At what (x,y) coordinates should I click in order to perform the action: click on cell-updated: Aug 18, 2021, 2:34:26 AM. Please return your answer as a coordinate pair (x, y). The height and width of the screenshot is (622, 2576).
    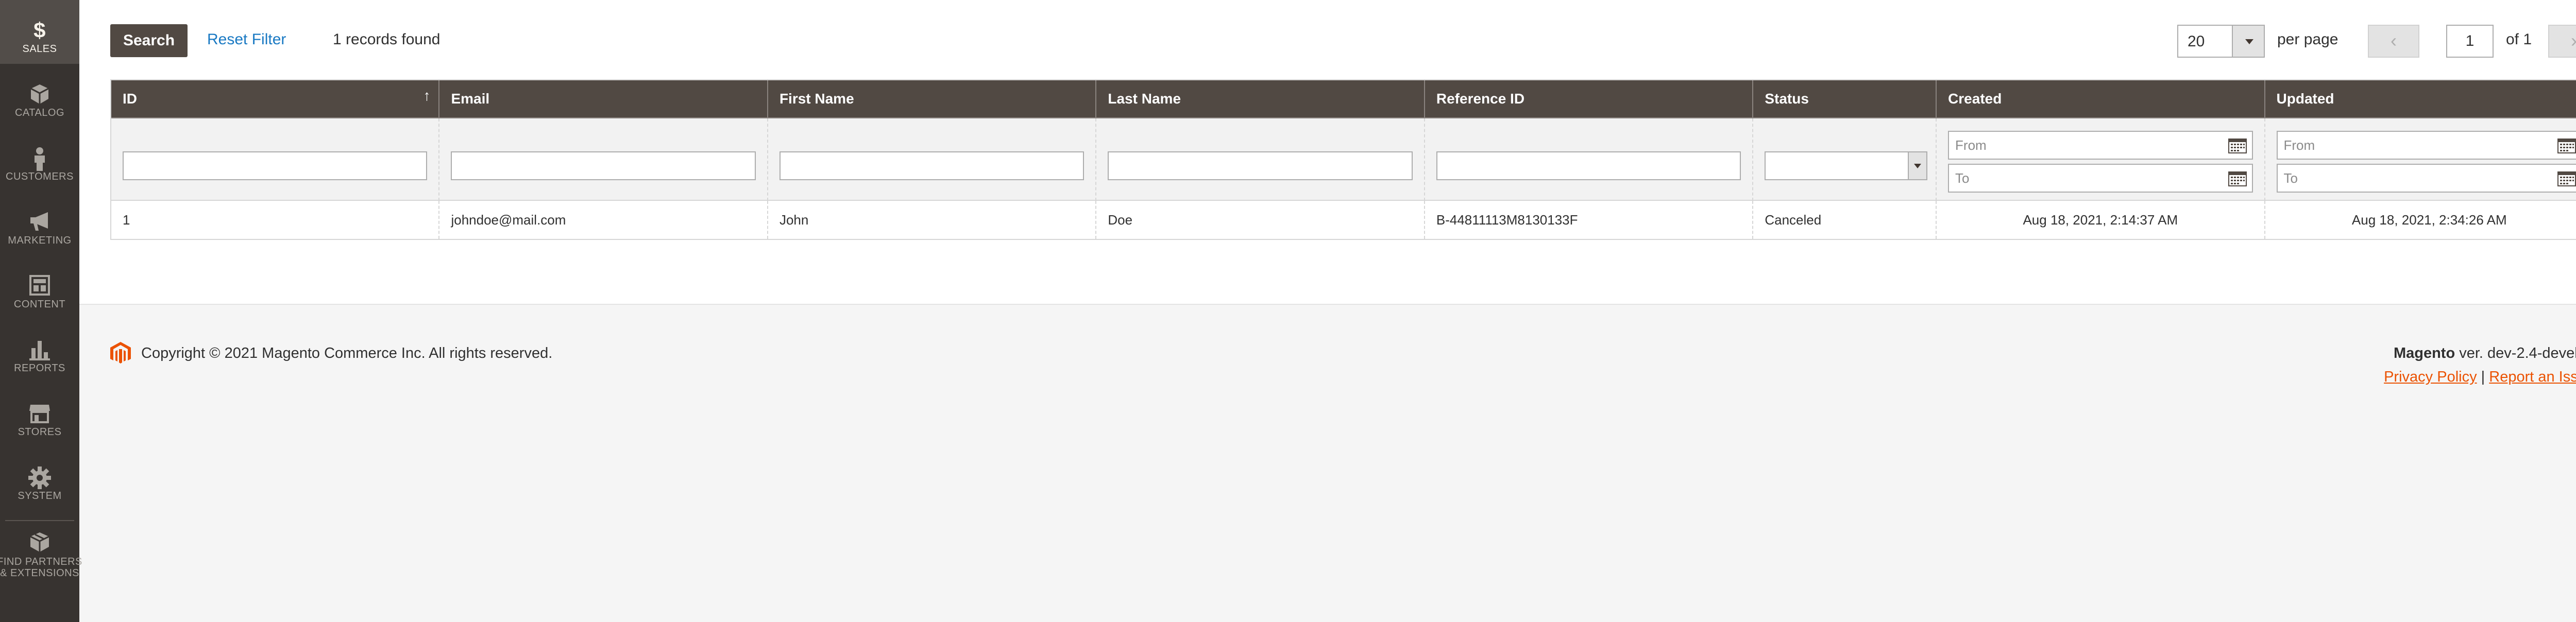
    Looking at the image, I should click on (2429, 220).